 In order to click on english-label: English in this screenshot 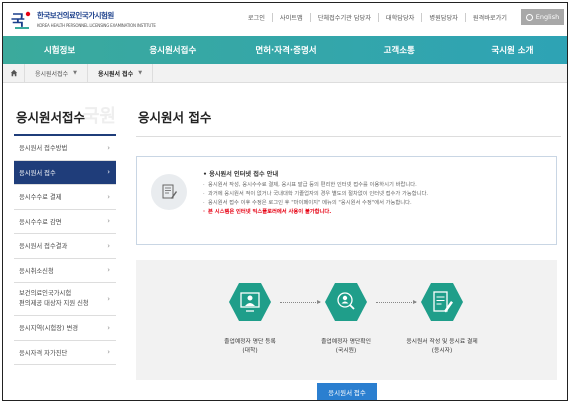, I will do `click(547, 17)`.